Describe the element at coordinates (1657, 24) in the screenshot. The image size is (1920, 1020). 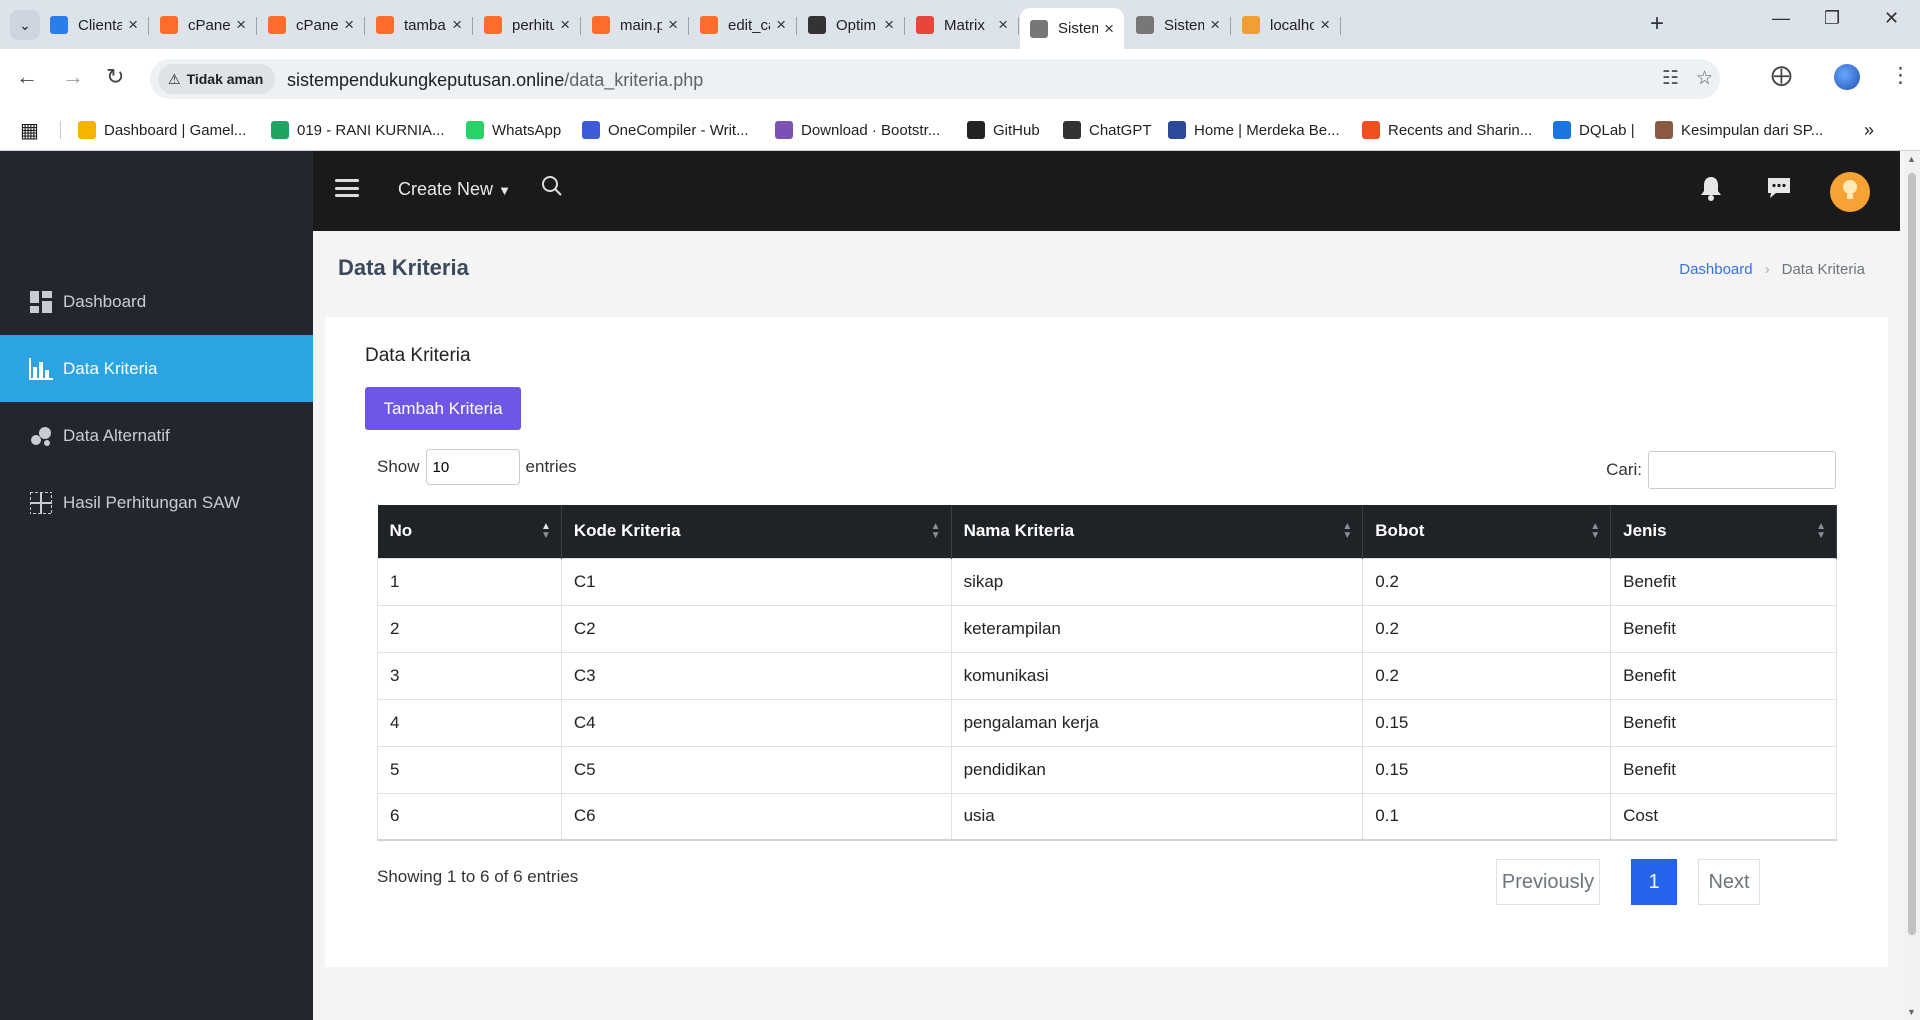
I see `new-tab-button: +` at that location.